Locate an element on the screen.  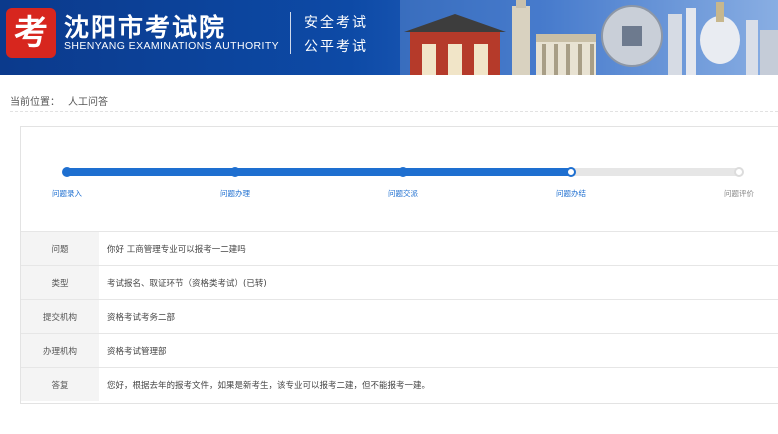
detail-key: 问题 is located at coordinates (60, 248).